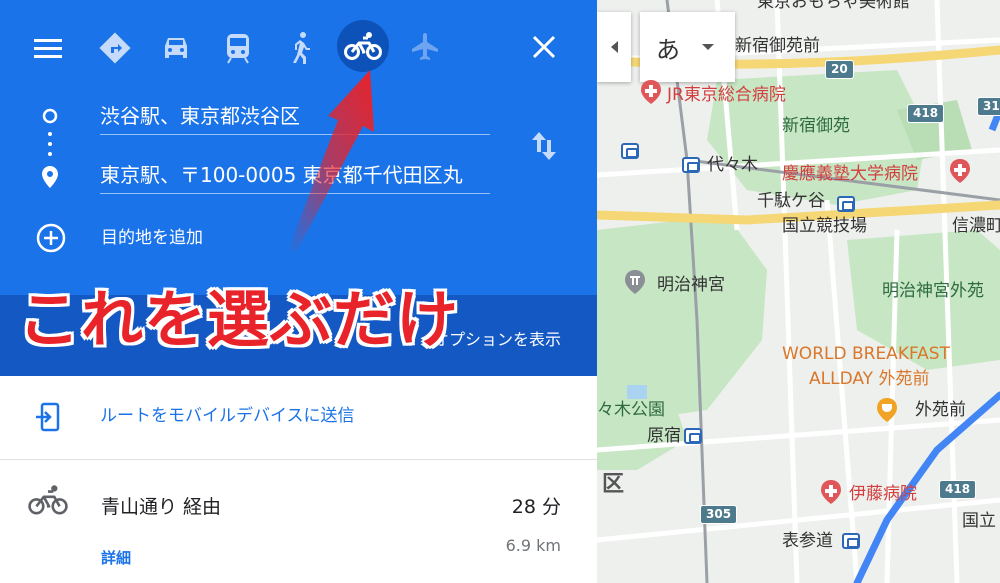 The image size is (1000, 583). What do you see at coordinates (116, 558) in the screenshot?
I see `route-details-link: 詳細` at bounding box center [116, 558].